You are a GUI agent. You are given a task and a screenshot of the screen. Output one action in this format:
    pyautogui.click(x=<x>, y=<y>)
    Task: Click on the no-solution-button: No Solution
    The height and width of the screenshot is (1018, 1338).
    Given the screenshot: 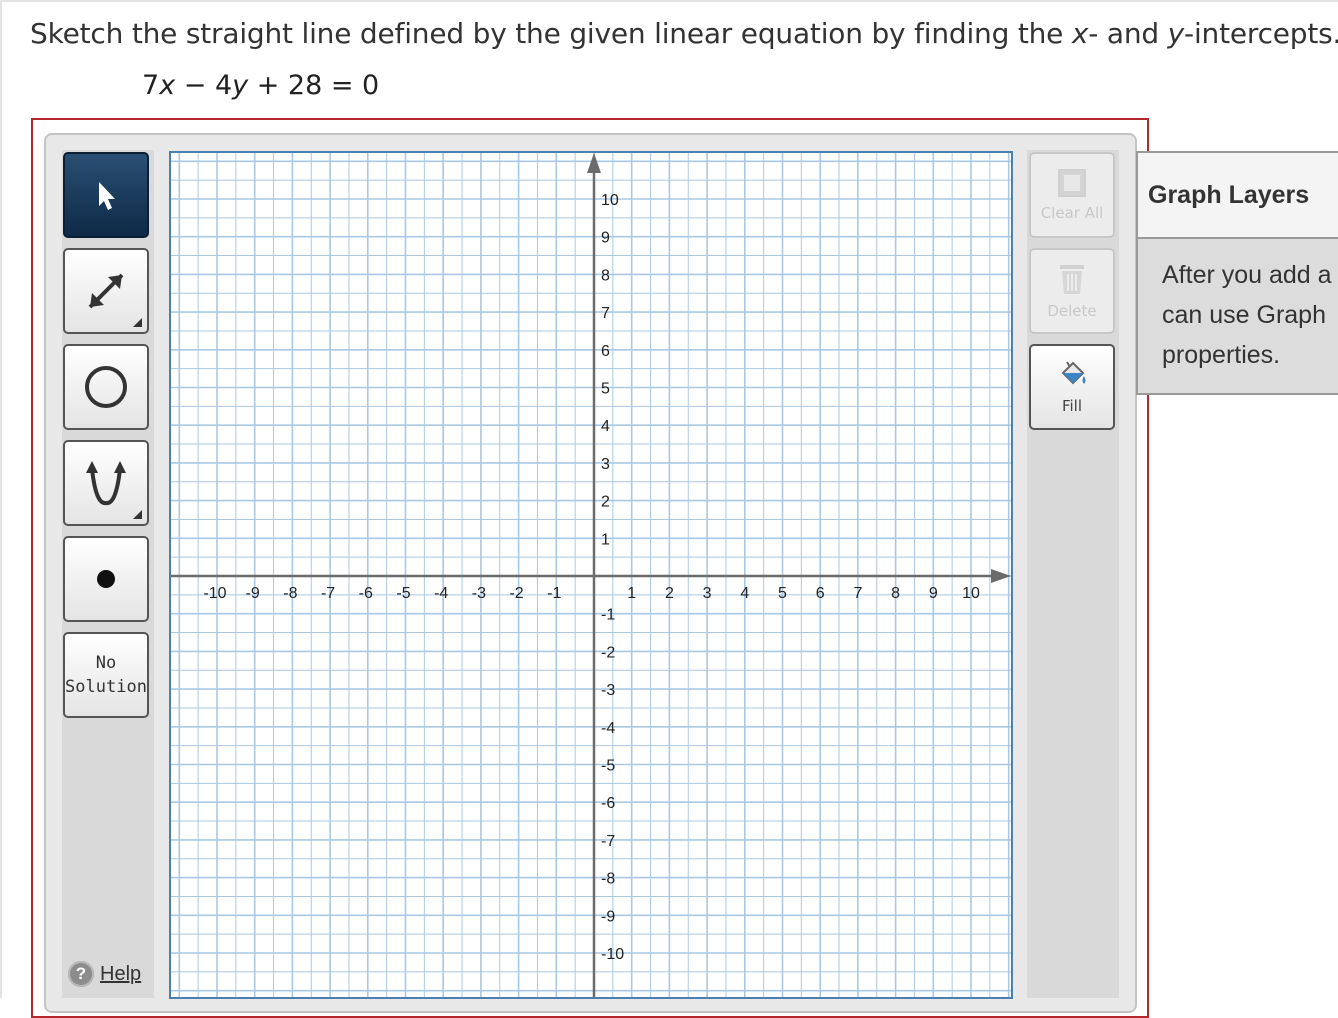 What is the action you would take?
    pyautogui.click(x=106, y=675)
    